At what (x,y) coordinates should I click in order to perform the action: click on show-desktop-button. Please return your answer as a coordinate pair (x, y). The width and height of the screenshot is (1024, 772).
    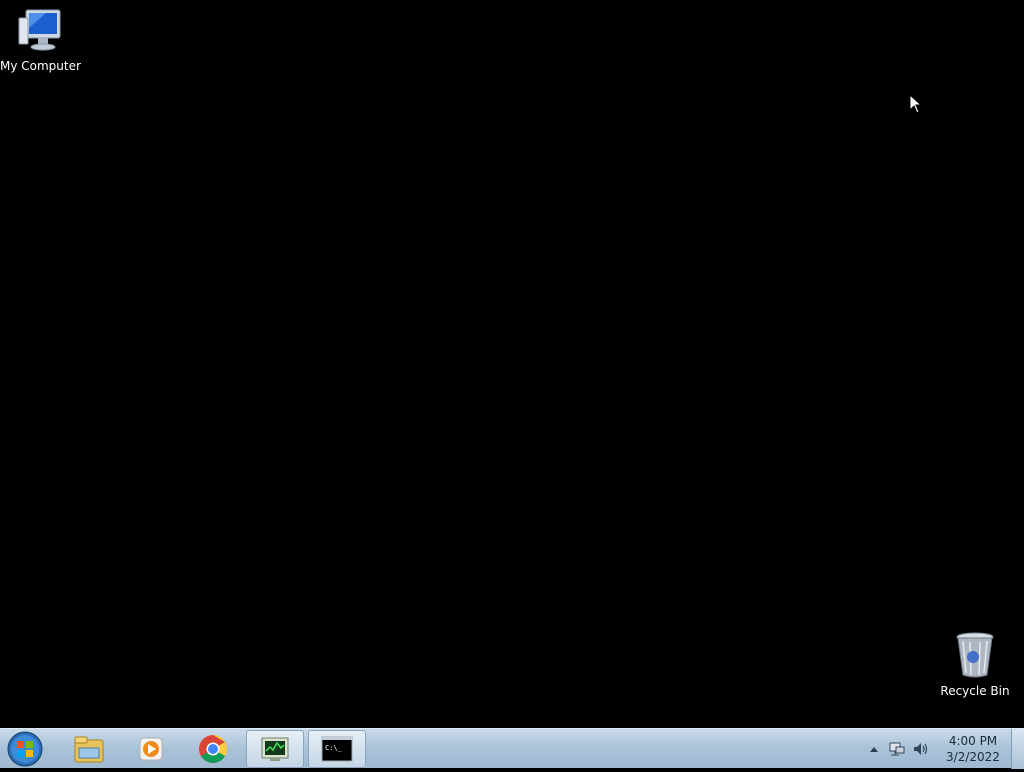
    Looking at the image, I should click on (1017, 749).